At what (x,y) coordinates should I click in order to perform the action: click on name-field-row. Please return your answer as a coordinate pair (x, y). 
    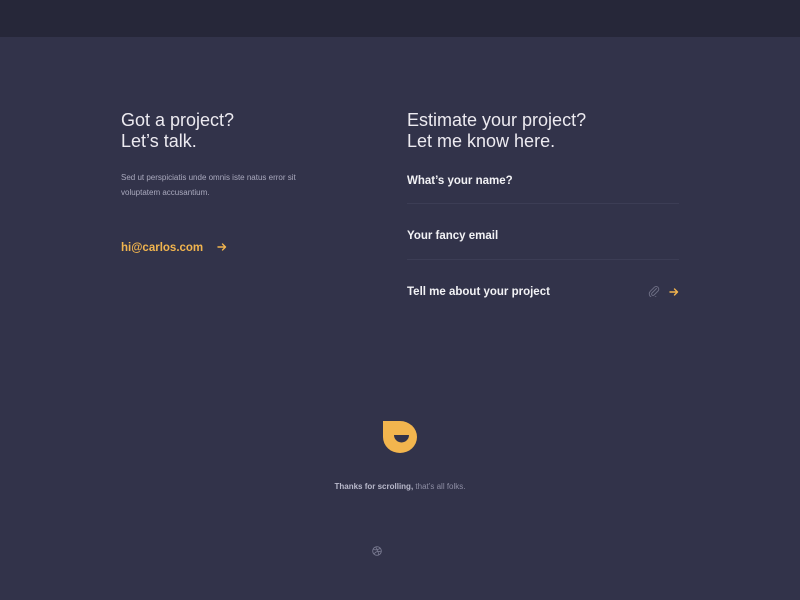
    Looking at the image, I should click on (543, 187).